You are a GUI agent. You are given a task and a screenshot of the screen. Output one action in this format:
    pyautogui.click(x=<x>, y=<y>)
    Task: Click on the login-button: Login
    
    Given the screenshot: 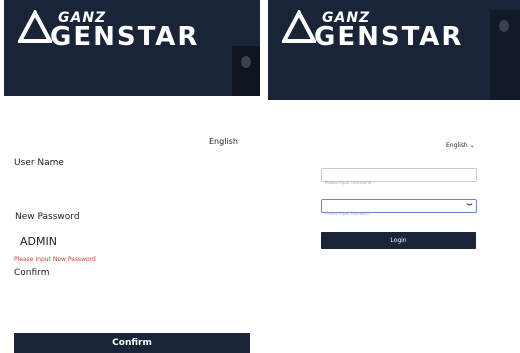 What is the action you would take?
    pyautogui.click(x=398, y=240)
    